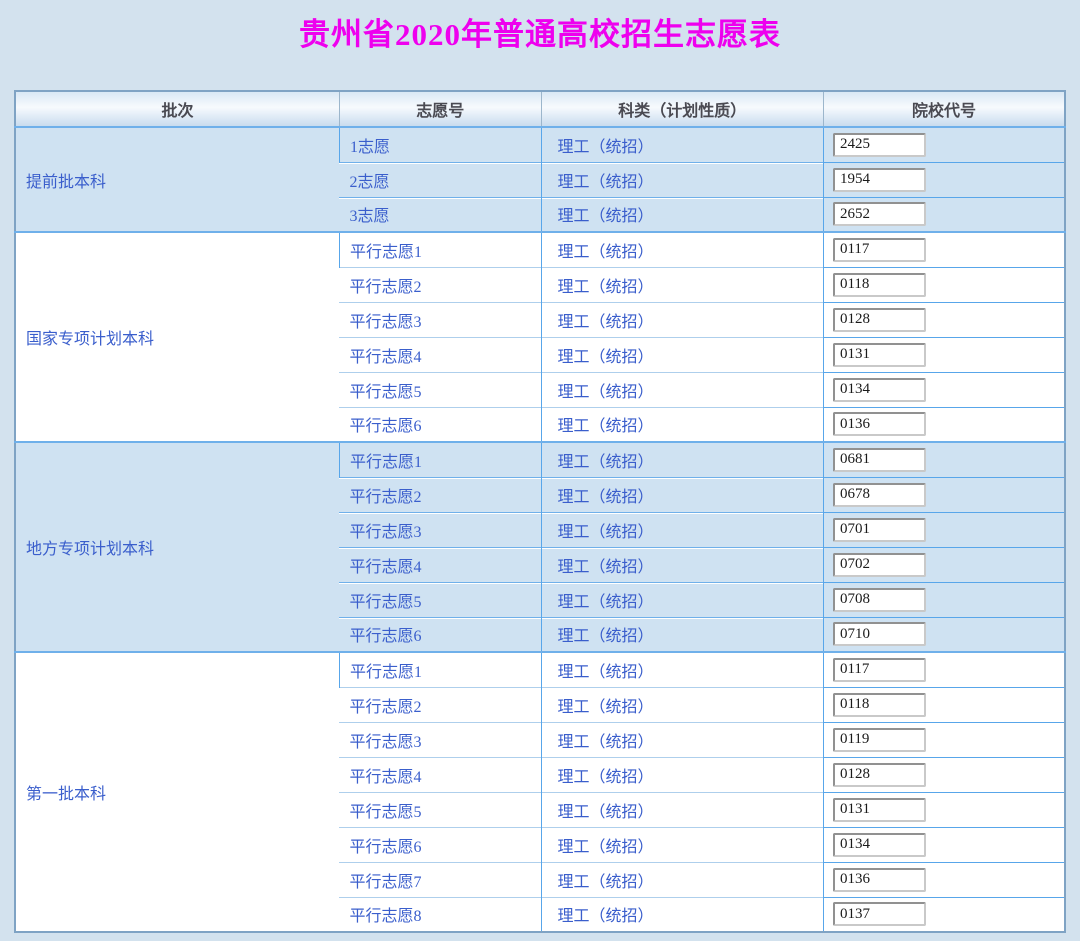  What do you see at coordinates (943, 109) in the screenshot?
I see `column-header: 院校代号` at bounding box center [943, 109].